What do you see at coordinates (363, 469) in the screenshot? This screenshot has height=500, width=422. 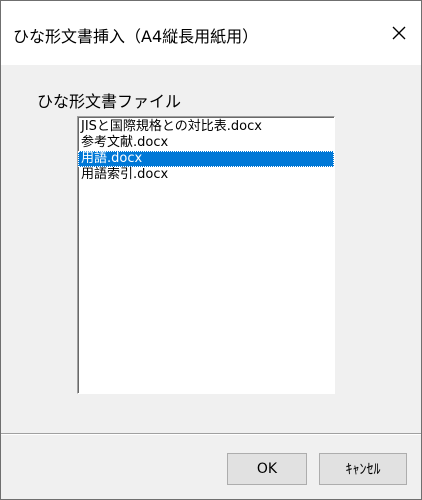 I see `cancel-button: ｷｬﾝｾﾙ` at bounding box center [363, 469].